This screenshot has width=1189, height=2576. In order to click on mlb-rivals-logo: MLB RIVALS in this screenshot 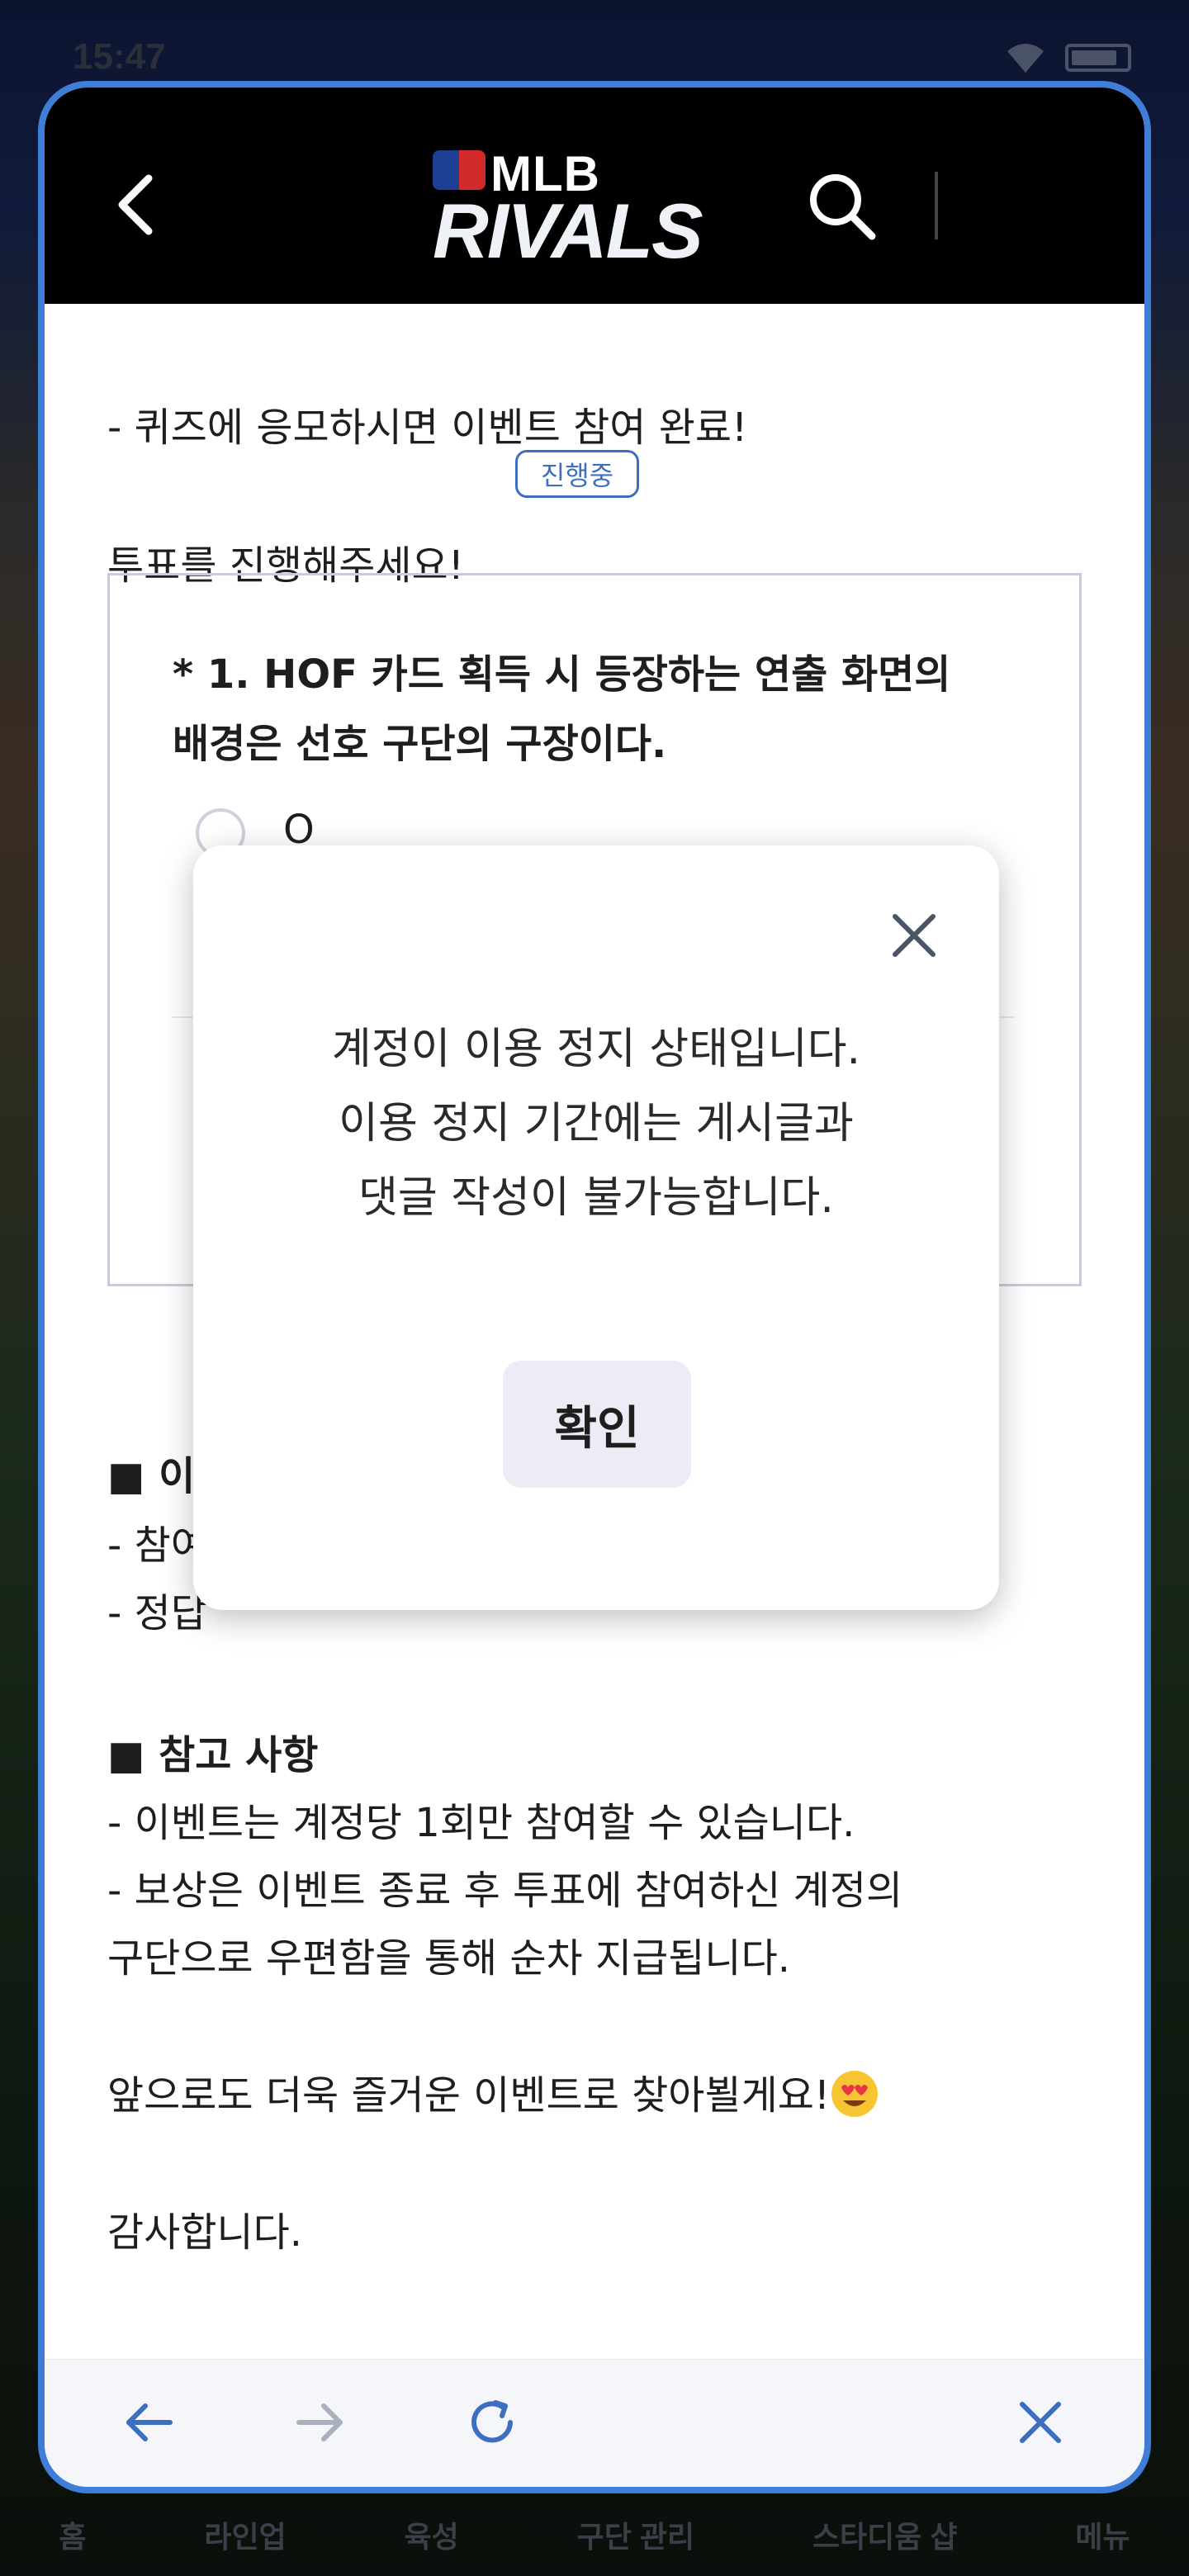, I will do `click(598, 209)`.